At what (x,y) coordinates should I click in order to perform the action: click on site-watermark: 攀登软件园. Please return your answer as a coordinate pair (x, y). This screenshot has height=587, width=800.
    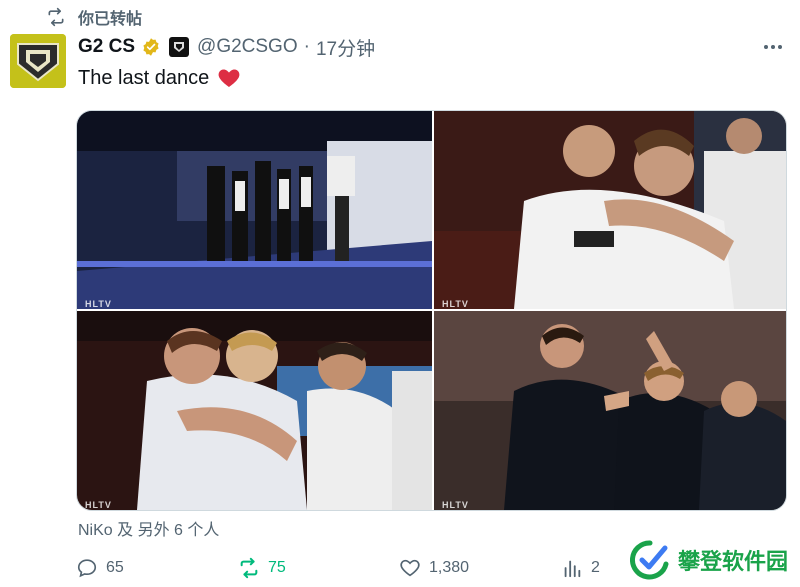
    Looking at the image, I should click on (708, 560).